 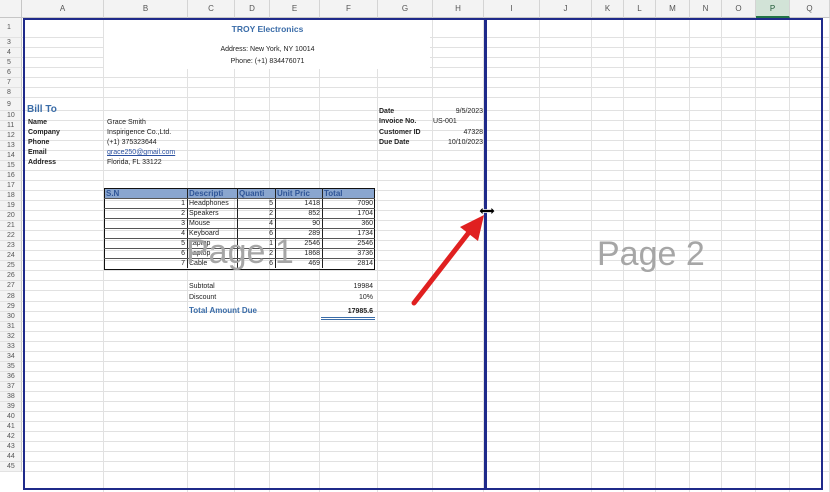 What do you see at coordinates (11, 317) in the screenshot?
I see `row-header-30: 30` at bounding box center [11, 317].